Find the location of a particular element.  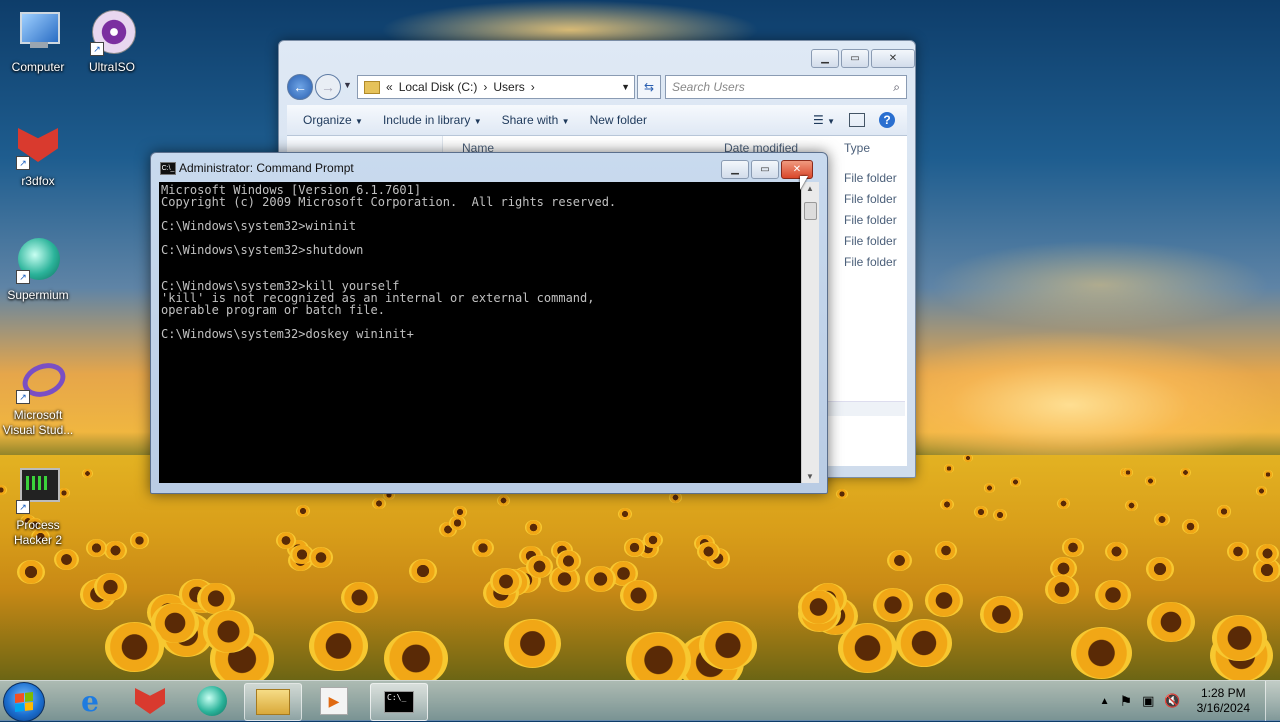

chevron-down-icon: ▼ is located at coordinates (359, 121).